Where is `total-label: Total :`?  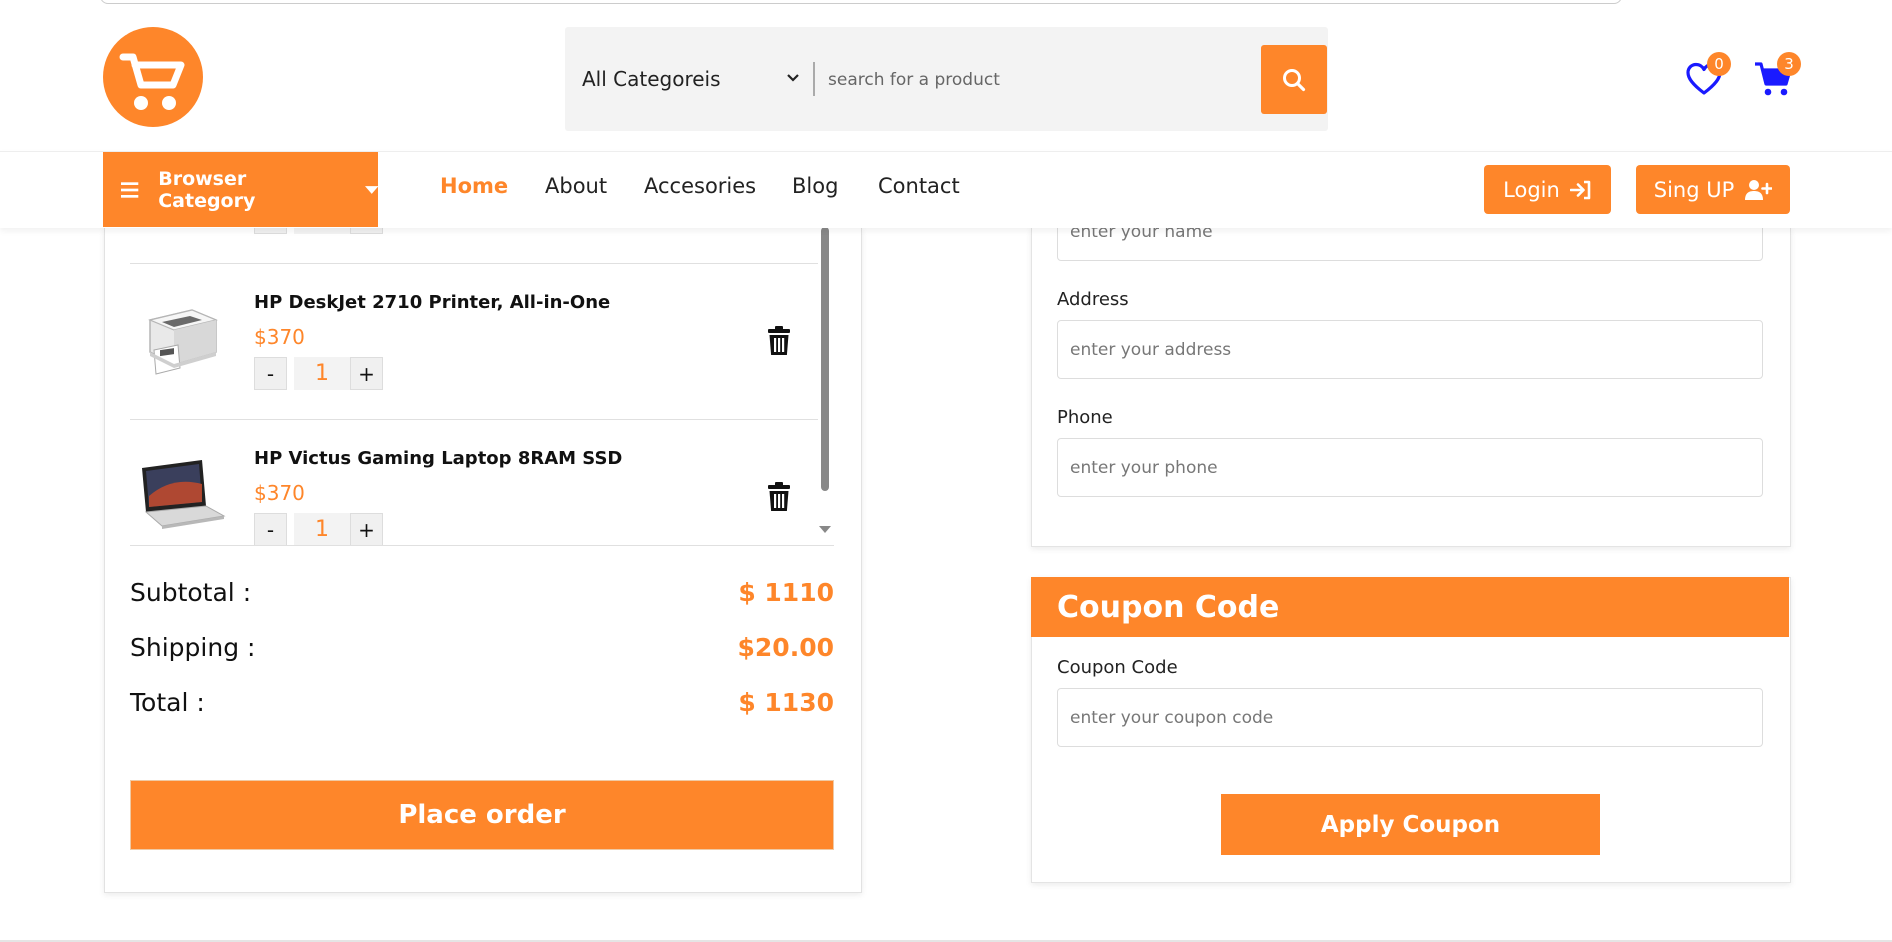 total-label: Total : is located at coordinates (167, 702).